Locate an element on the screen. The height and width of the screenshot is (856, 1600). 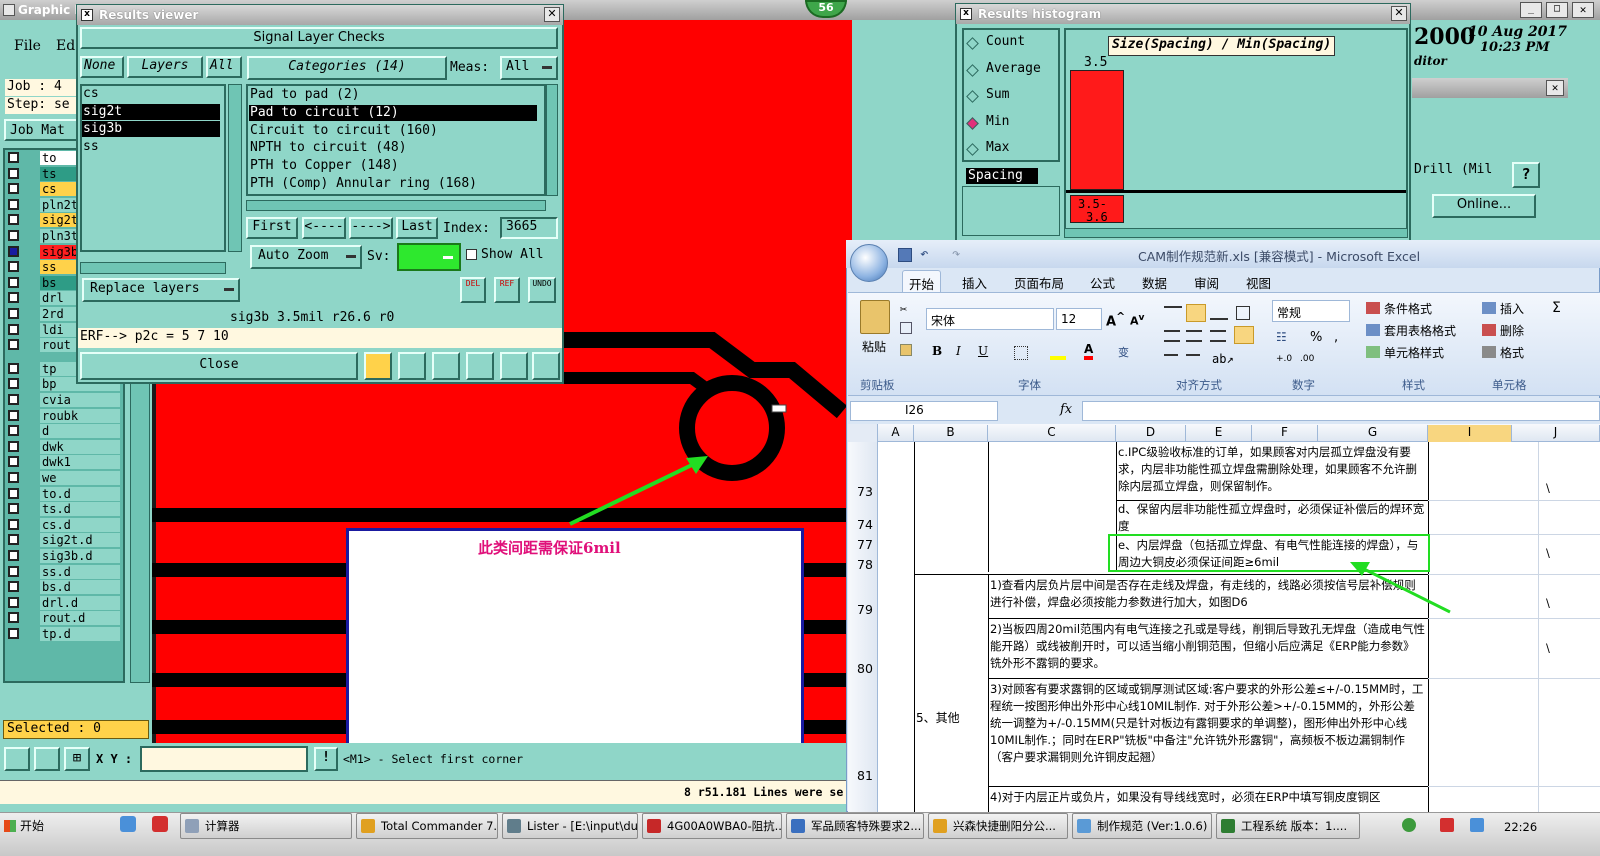
grow-font-icon: A^ is located at coordinates (1115, 319).